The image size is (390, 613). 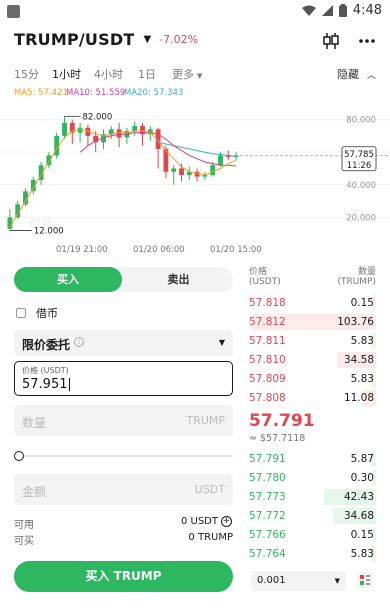 What do you see at coordinates (310, 379) in the screenshot?
I see `ask-row: 57.809 5.83` at bounding box center [310, 379].